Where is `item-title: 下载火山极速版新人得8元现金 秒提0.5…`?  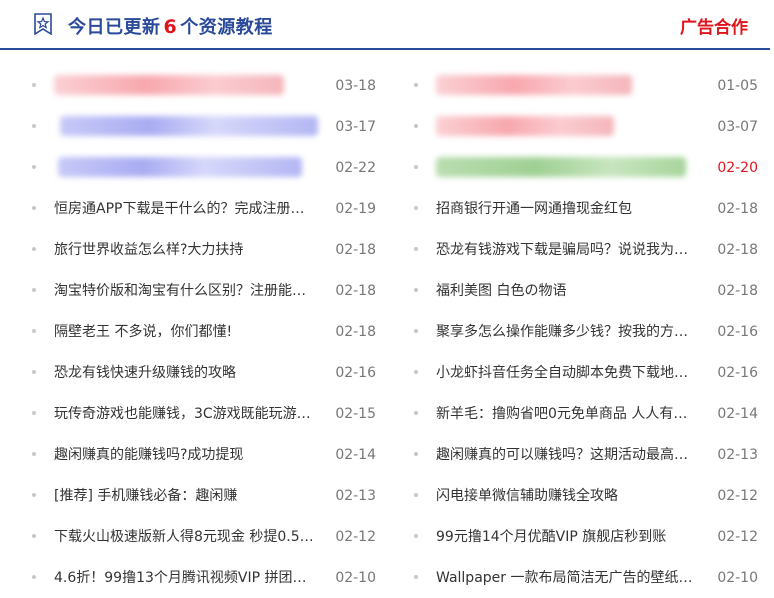
item-title: 下载火山极速版新人得8元现金 秒提0.5… is located at coordinates (185, 537).